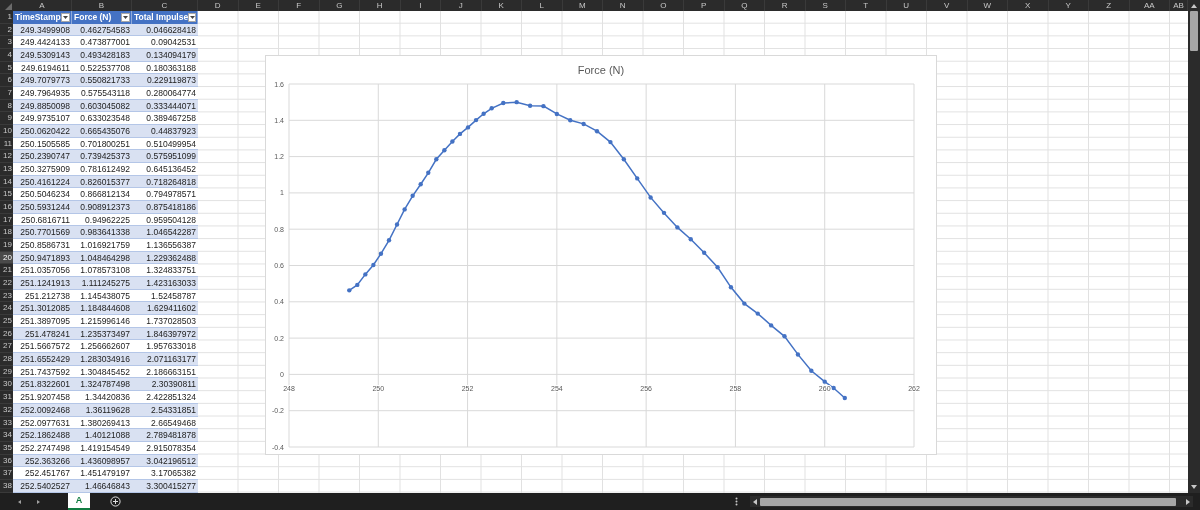  What do you see at coordinates (102, 119) in the screenshot?
I see `table-cell: 0.633023548` at bounding box center [102, 119].